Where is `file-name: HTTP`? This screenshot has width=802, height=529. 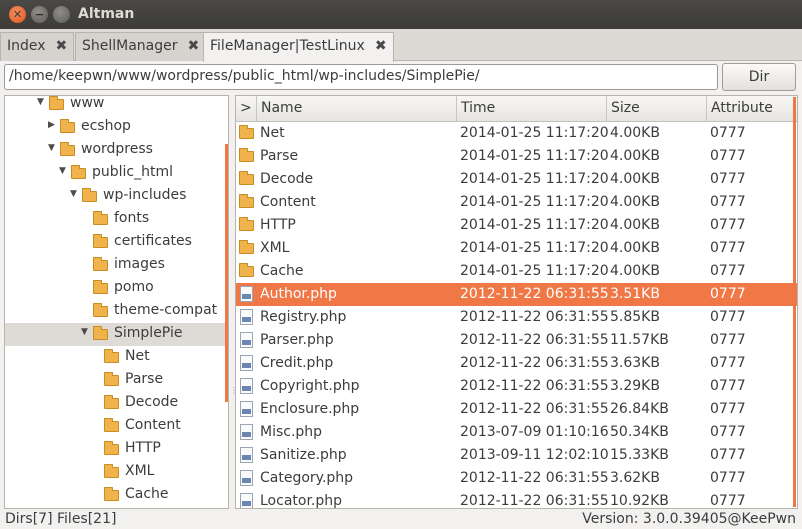
file-name: HTTP is located at coordinates (278, 225).